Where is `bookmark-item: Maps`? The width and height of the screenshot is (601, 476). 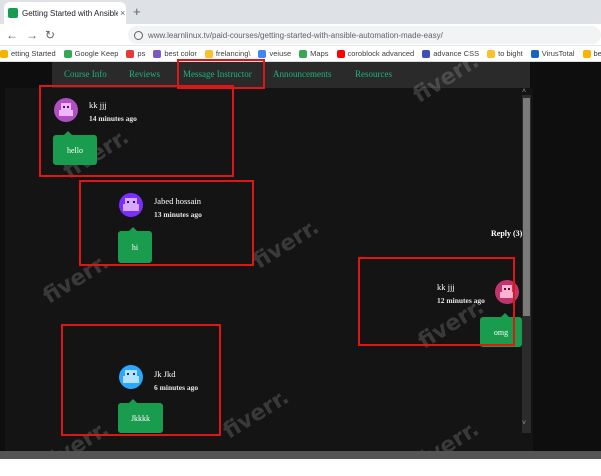
bookmark-item: Maps is located at coordinates (314, 53).